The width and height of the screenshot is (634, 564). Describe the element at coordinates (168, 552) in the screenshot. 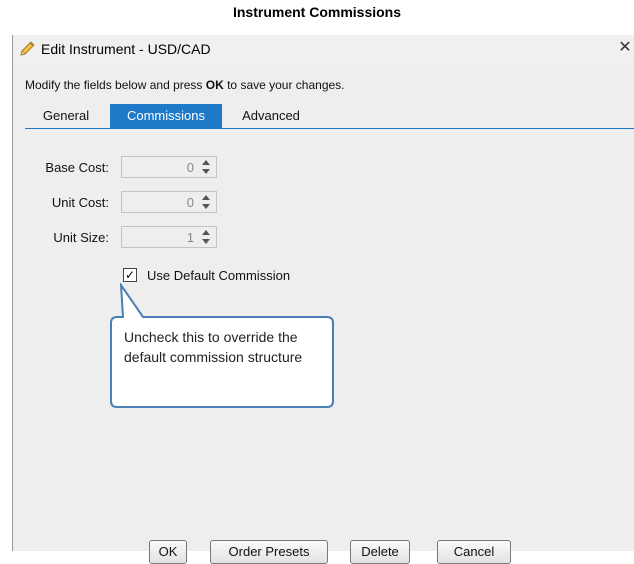

I see `ok-button: OK` at that location.